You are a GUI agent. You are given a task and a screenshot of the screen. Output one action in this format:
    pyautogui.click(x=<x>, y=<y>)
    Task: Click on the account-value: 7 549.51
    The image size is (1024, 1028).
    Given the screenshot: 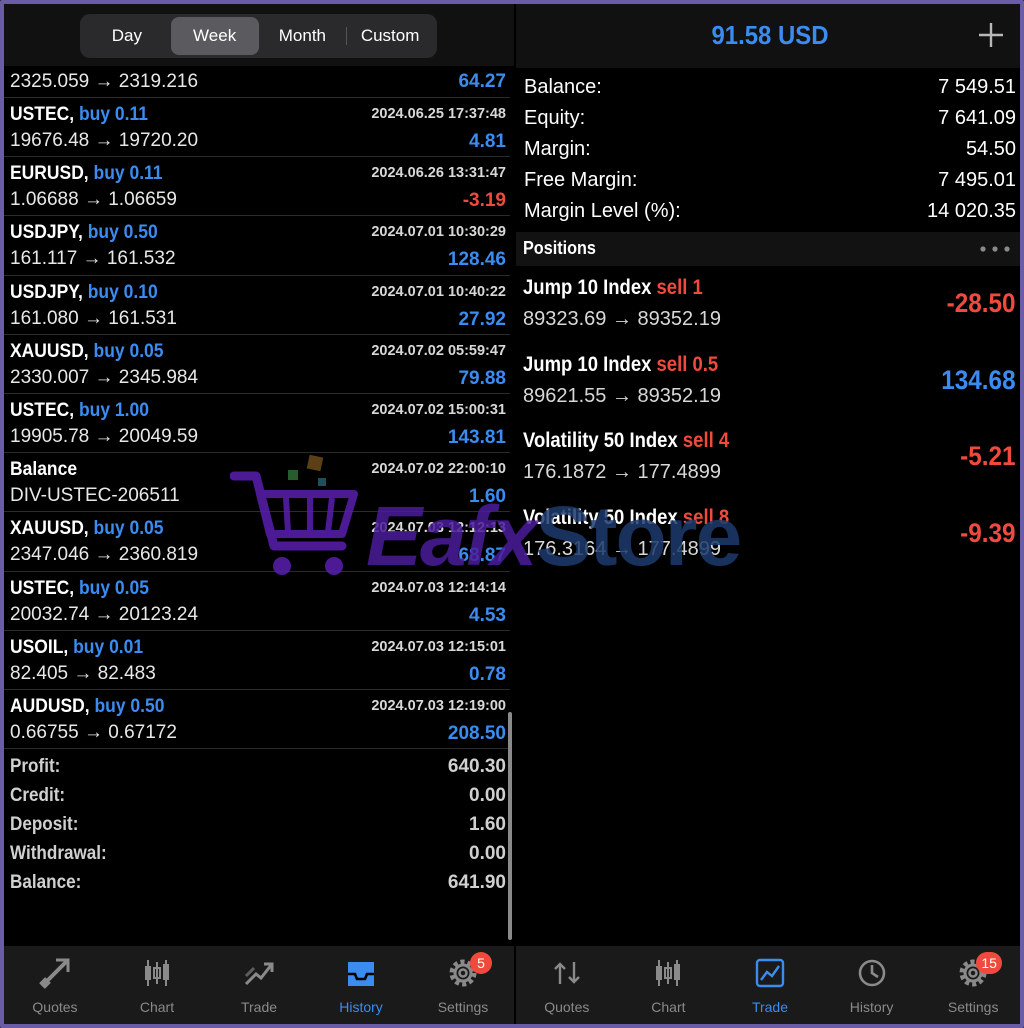 What is the action you would take?
    pyautogui.click(x=977, y=87)
    